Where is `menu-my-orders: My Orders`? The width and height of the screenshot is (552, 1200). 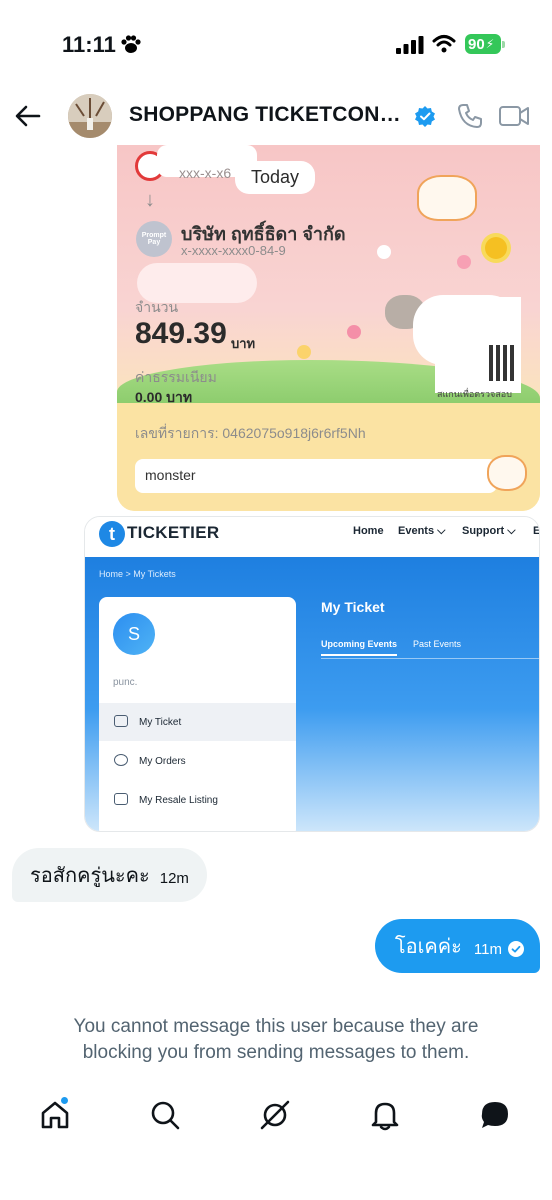
menu-my-orders: My Orders is located at coordinates (197, 761).